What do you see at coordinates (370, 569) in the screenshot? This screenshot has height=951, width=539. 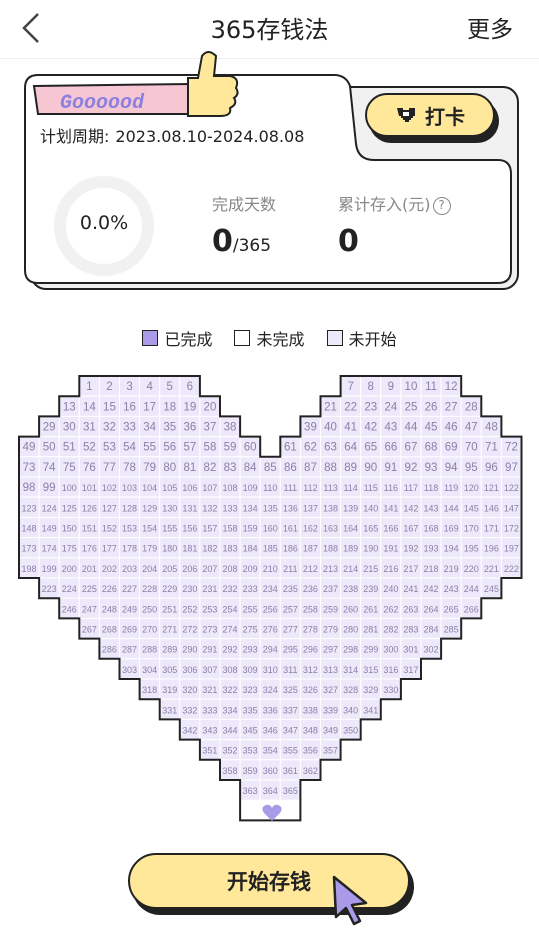 I see `day-number: 215` at bounding box center [370, 569].